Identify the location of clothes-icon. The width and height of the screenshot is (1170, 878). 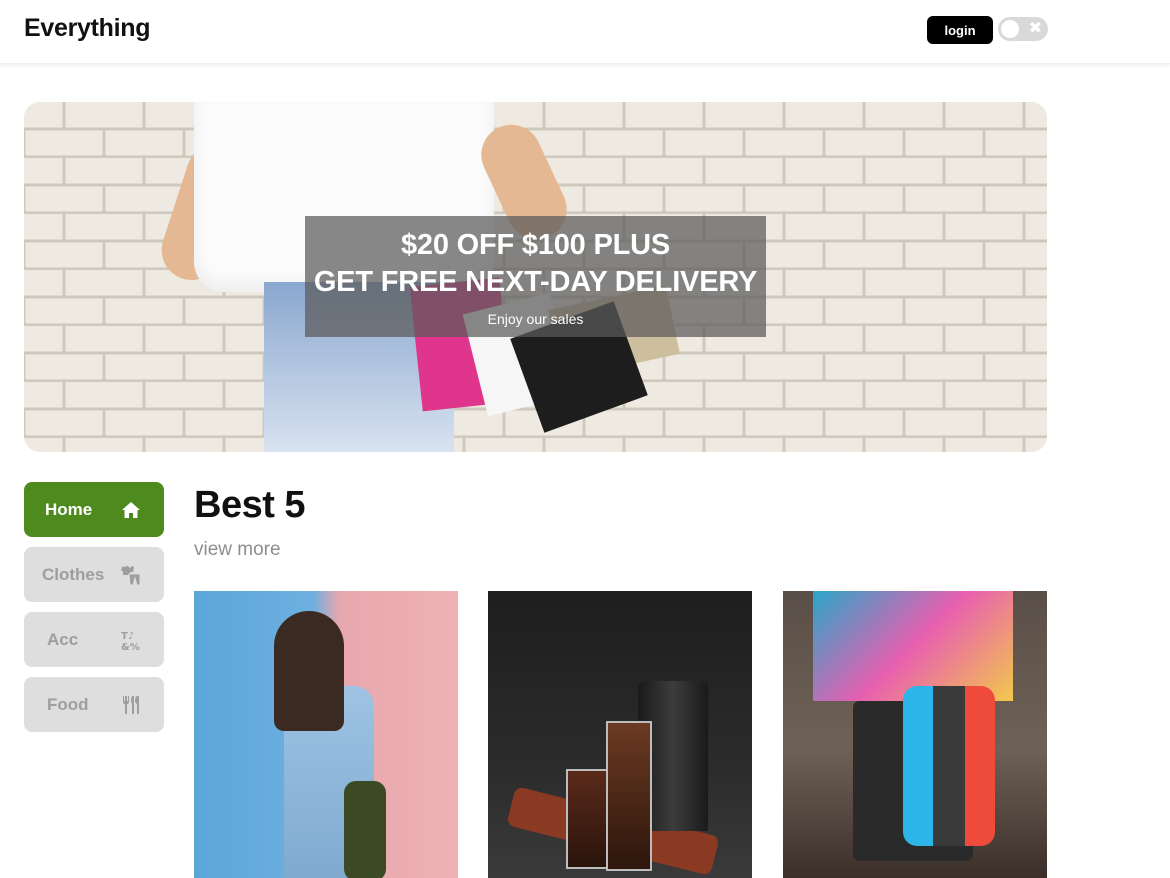
(131, 575).